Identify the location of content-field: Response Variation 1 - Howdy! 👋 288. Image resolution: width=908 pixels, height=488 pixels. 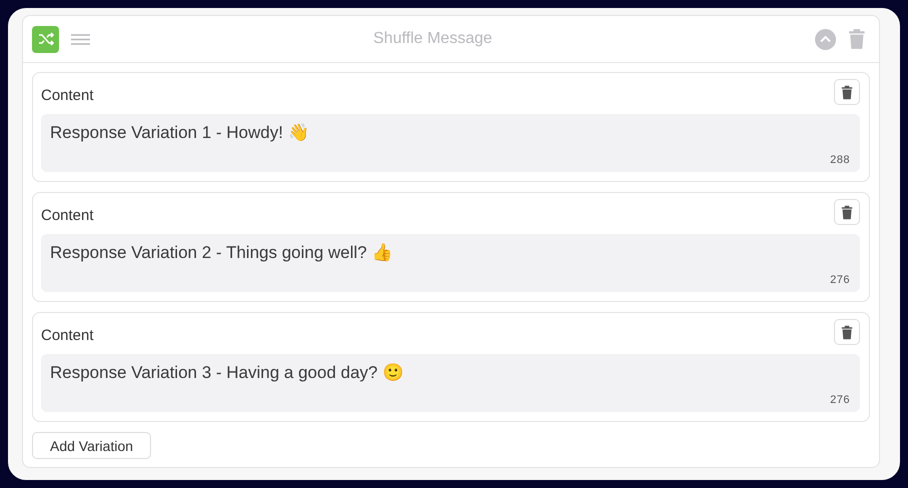
(450, 143).